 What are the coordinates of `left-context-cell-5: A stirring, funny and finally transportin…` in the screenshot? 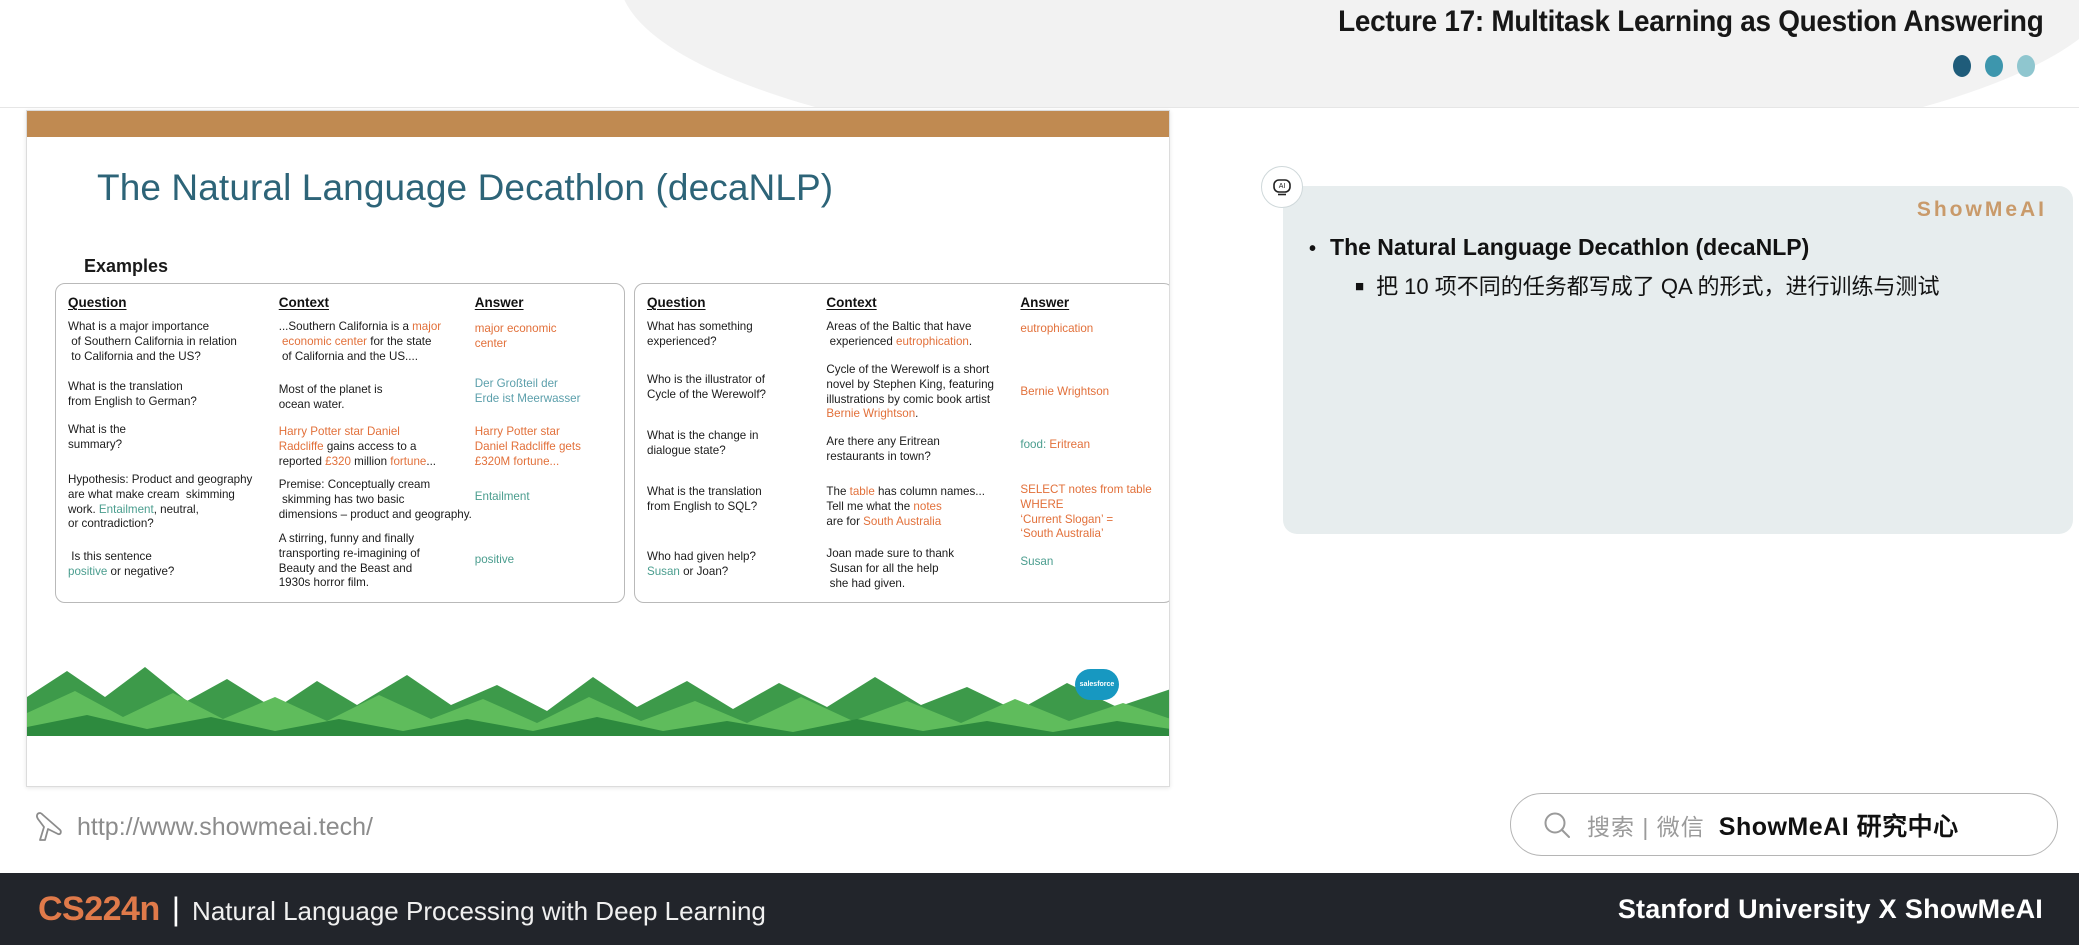 It's located at (349, 561).